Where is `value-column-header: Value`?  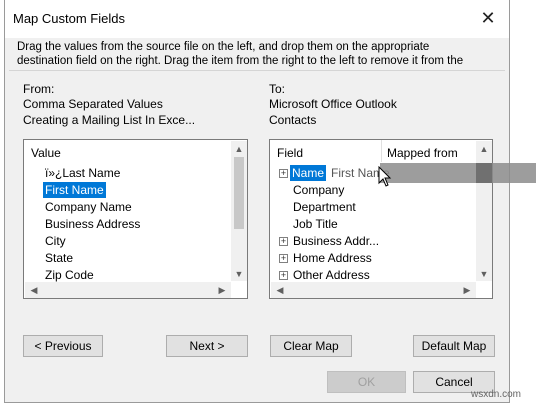
value-column-header: Value is located at coordinates (46, 153).